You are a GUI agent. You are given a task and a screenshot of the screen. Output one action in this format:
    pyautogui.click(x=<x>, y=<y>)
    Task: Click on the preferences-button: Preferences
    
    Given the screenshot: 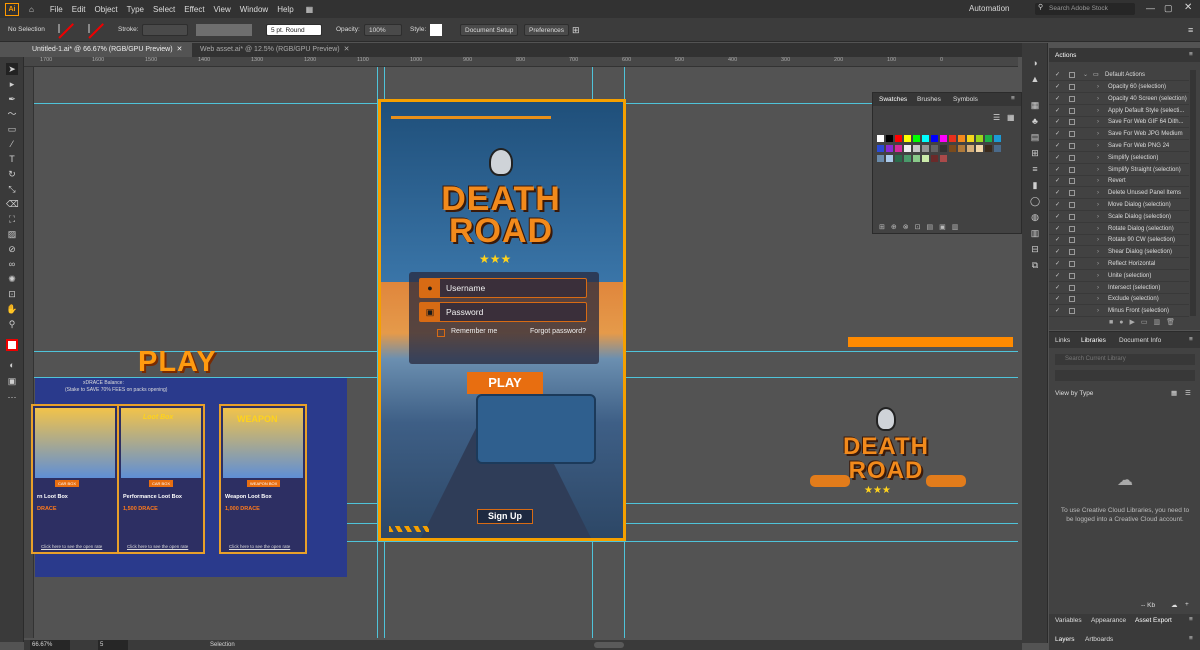 What is the action you would take?
    pyautogui.click(x=547, y=30)
    